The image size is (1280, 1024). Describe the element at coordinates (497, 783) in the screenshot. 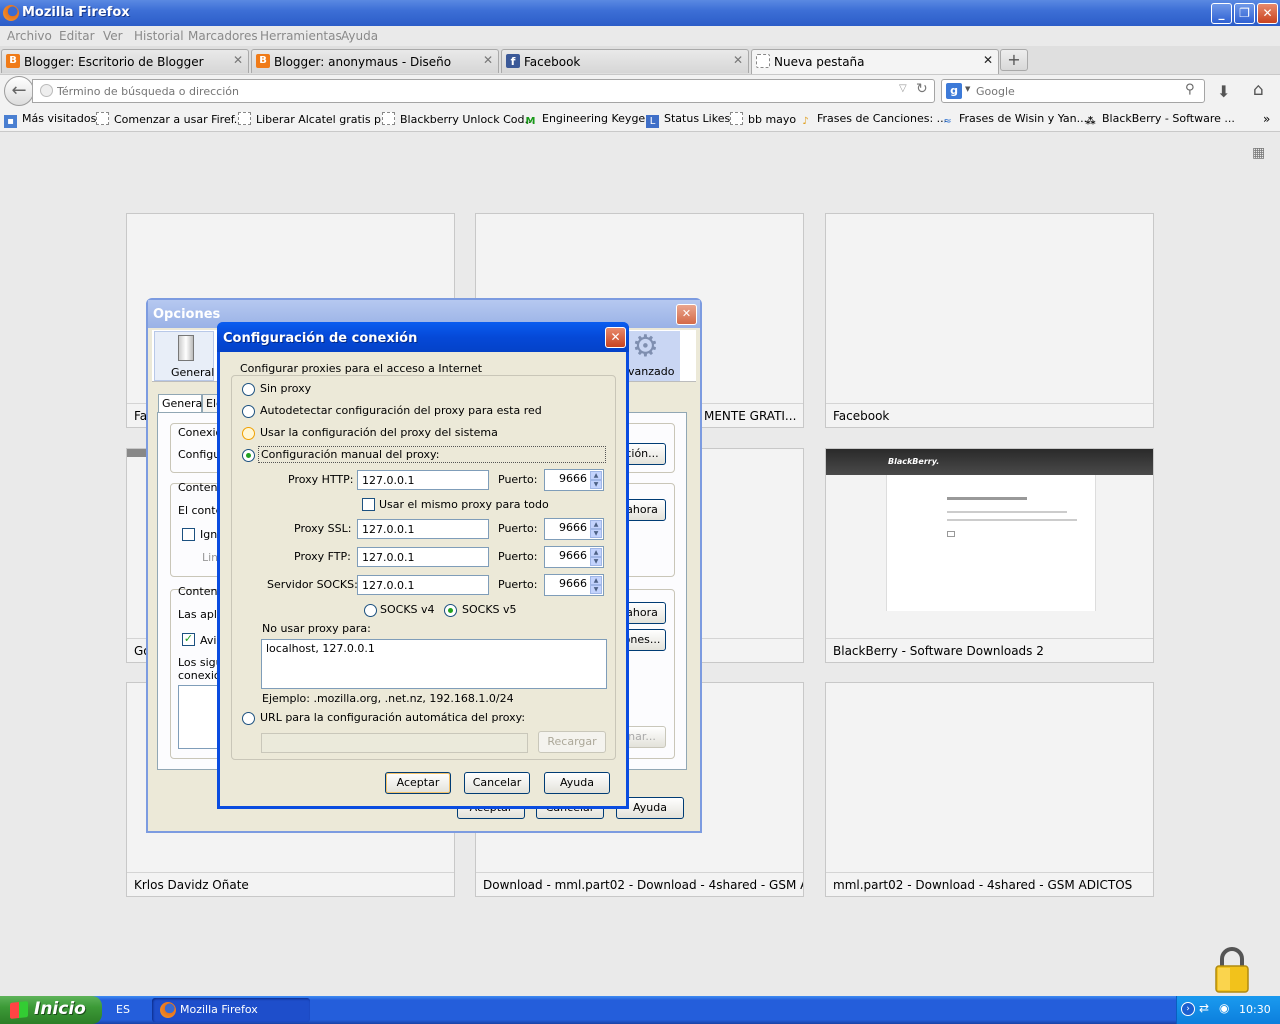

I see `cancelar-button: Cancelar` at that location.